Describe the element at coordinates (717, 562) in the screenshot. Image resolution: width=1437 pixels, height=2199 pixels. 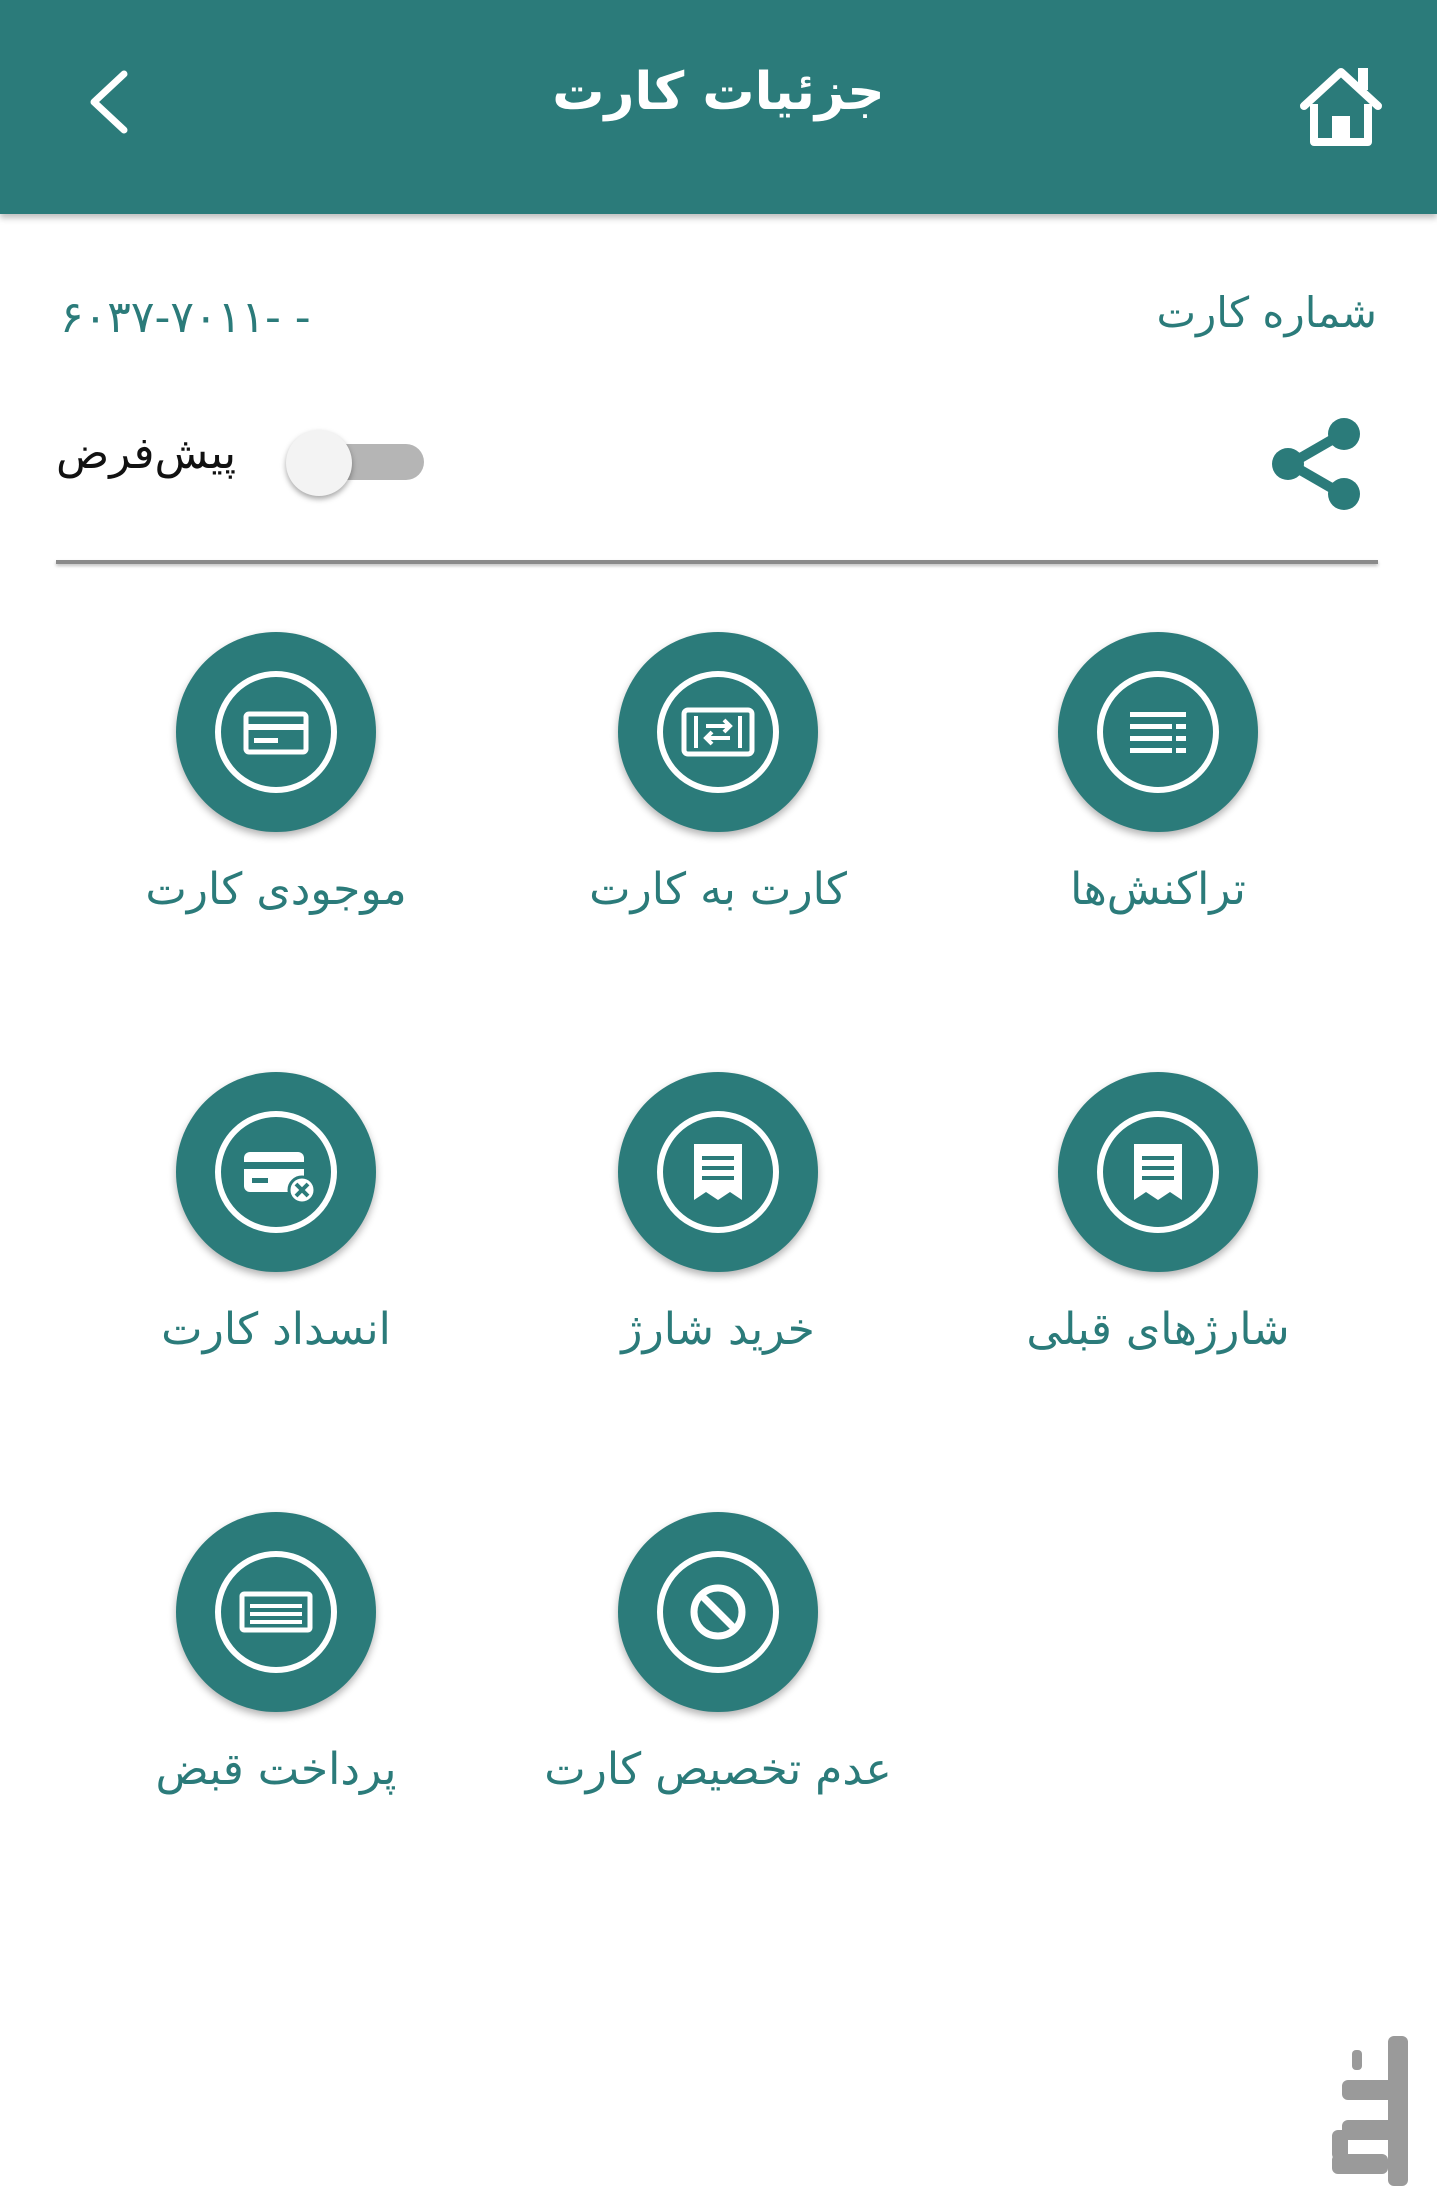
I see `divider` at that location.